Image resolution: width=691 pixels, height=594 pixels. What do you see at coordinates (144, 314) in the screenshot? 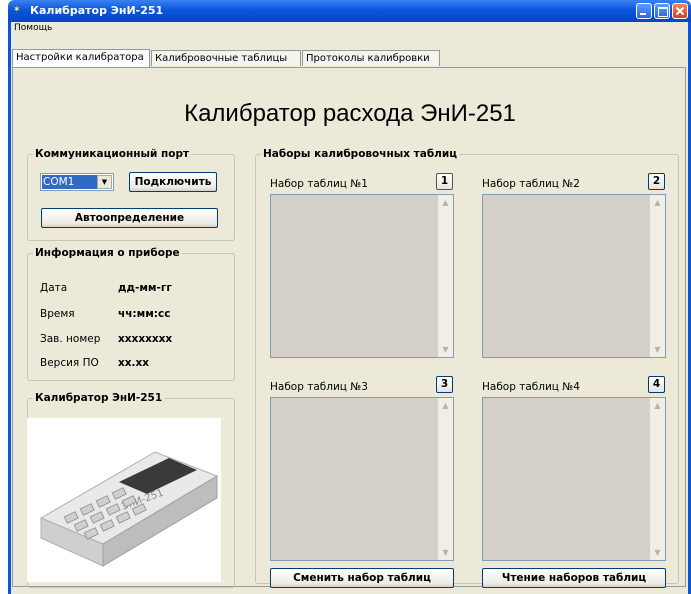
I see `time-value: чч:мм:сс` at bounding box center [144, 314].